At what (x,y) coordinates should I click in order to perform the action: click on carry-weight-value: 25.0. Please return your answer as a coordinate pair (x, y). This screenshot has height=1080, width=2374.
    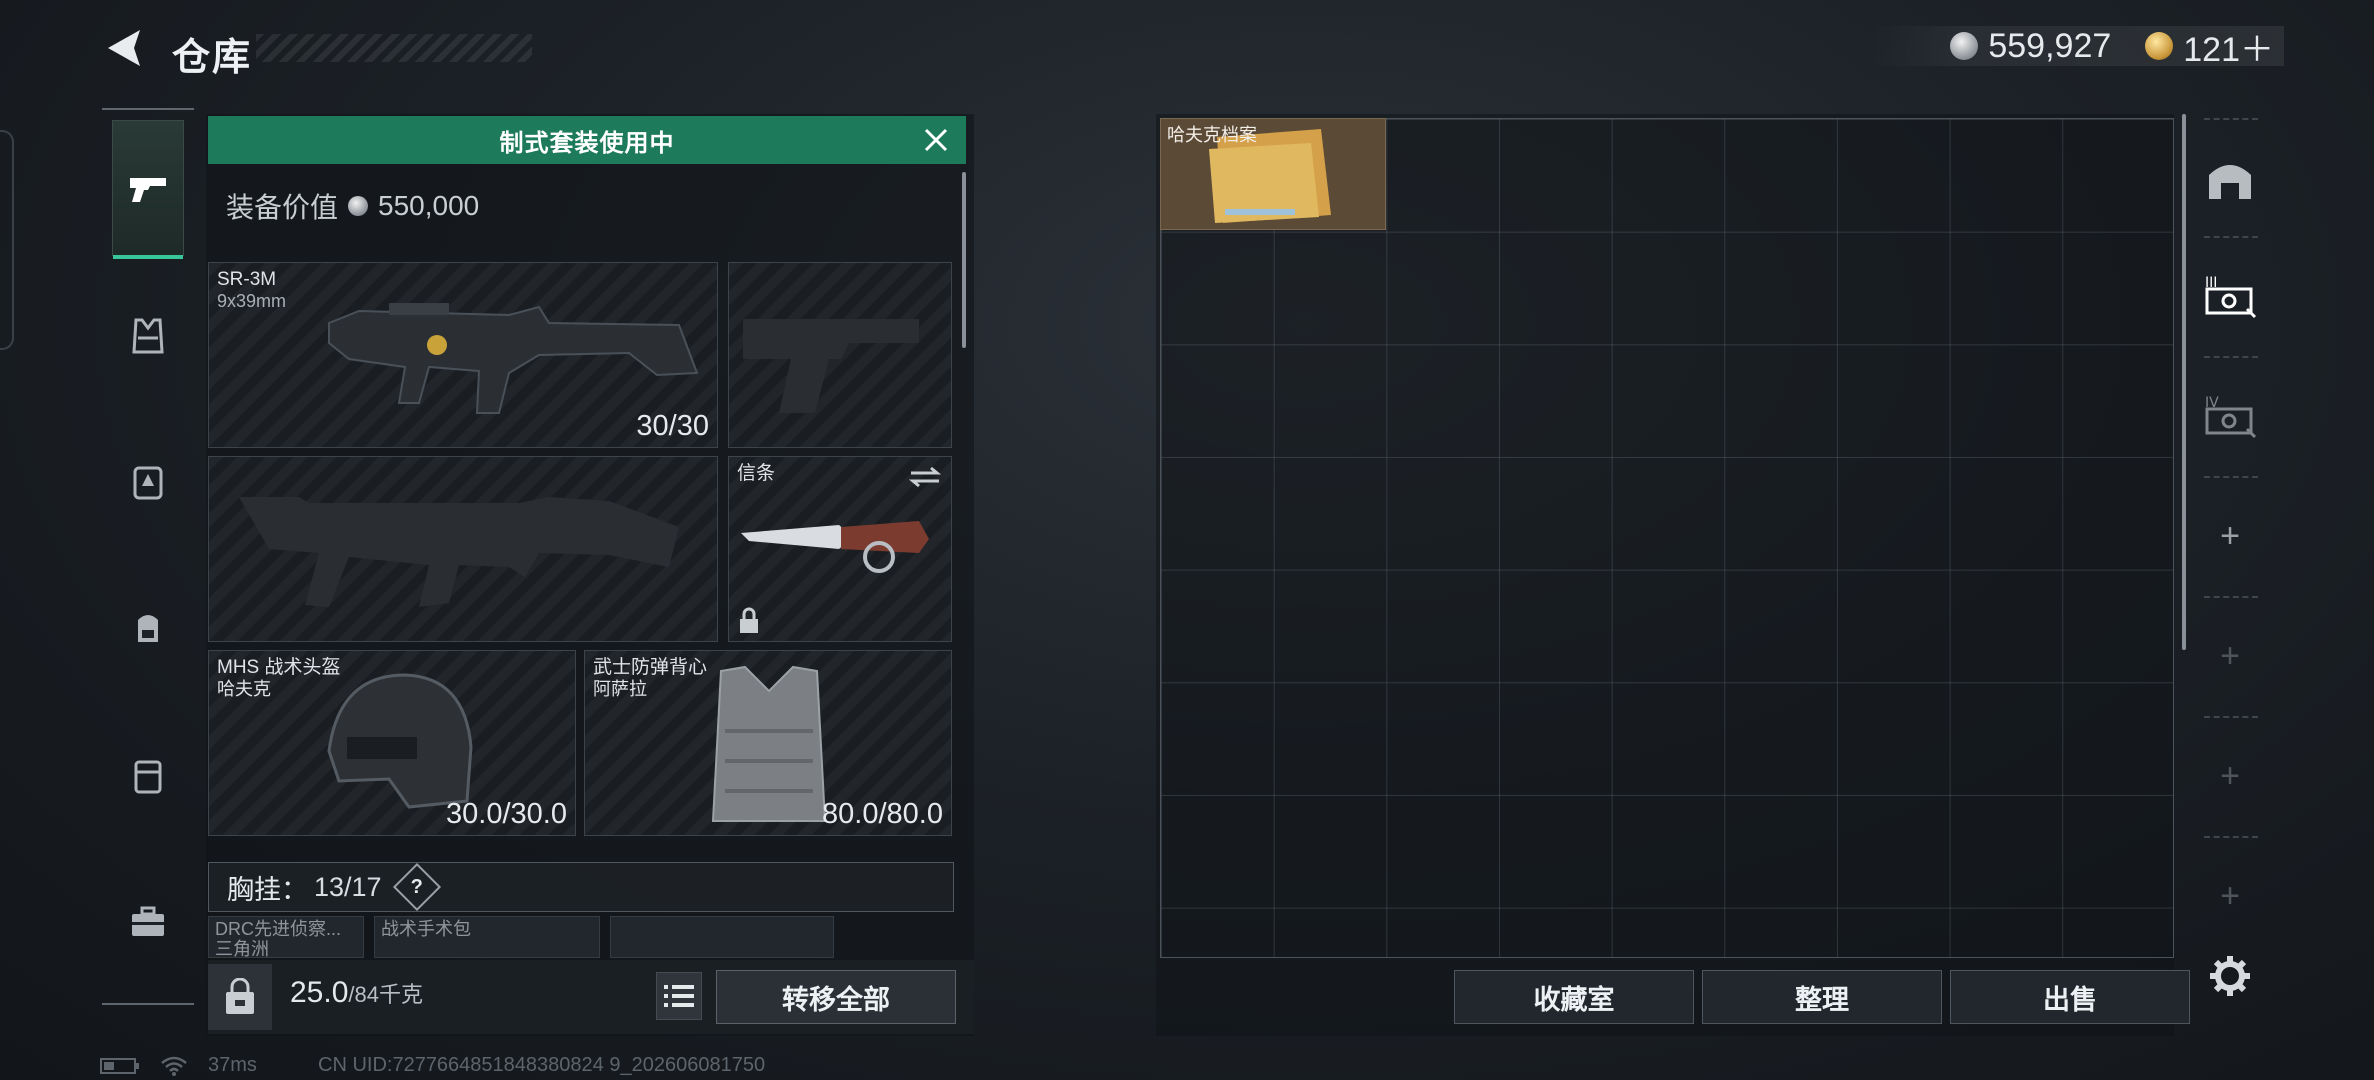
    Looking at the image, I should click on (319, 992).